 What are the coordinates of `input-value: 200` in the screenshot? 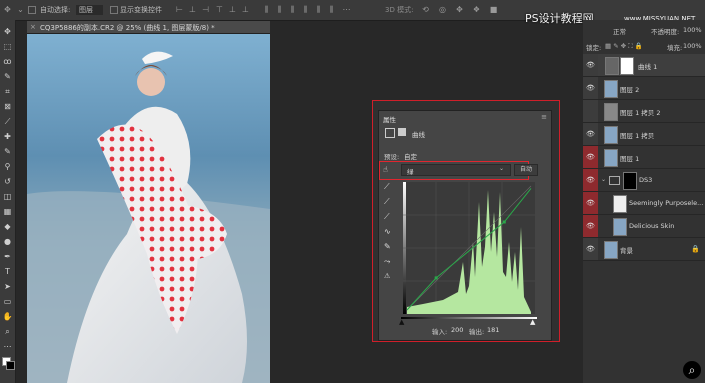 It's located at (457, 330).